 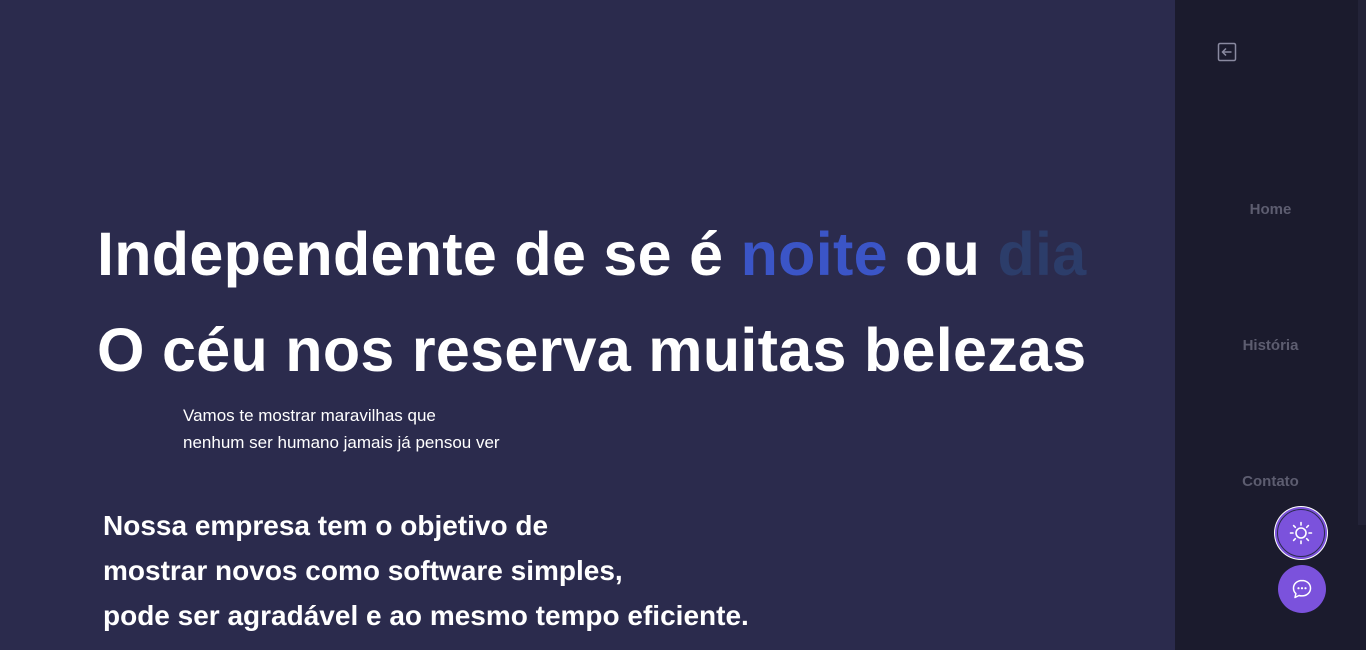 What do you see at coordinates (419, 254) in the screenshot?
I see `hero-text-start: Independente de se é` at bounding box center [419, 254].